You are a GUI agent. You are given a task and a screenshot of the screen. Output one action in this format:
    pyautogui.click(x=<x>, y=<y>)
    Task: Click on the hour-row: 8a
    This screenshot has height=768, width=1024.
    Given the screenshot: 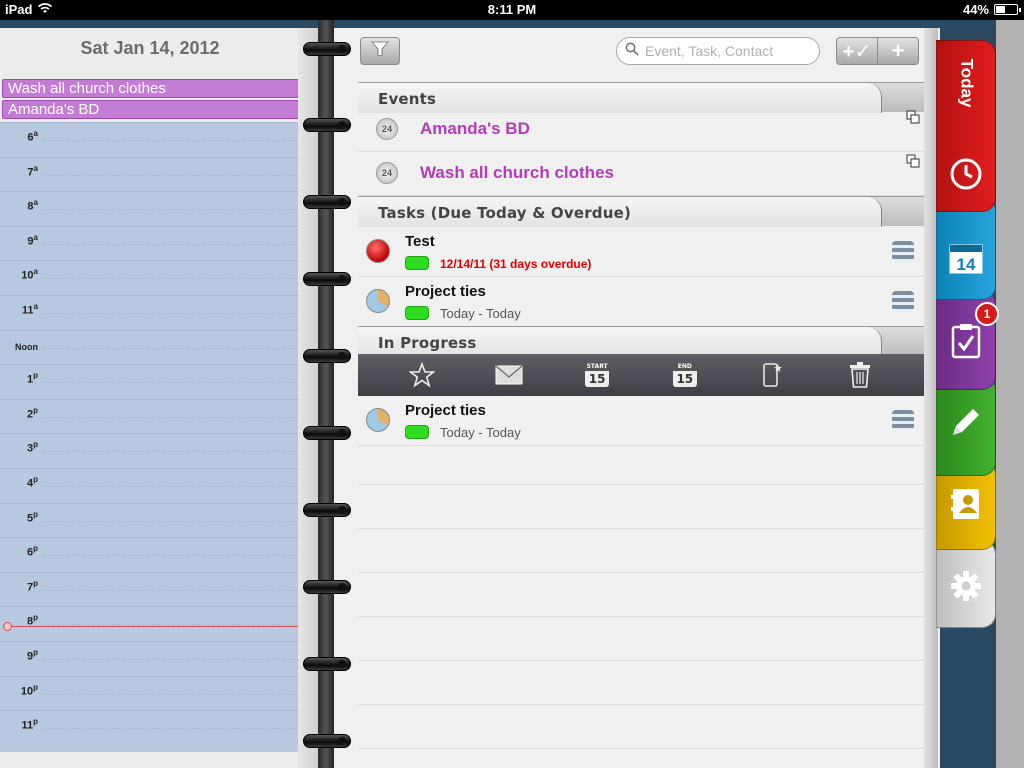 What is the action you would take?
    pyautogui.click(x=150, y=208)
    